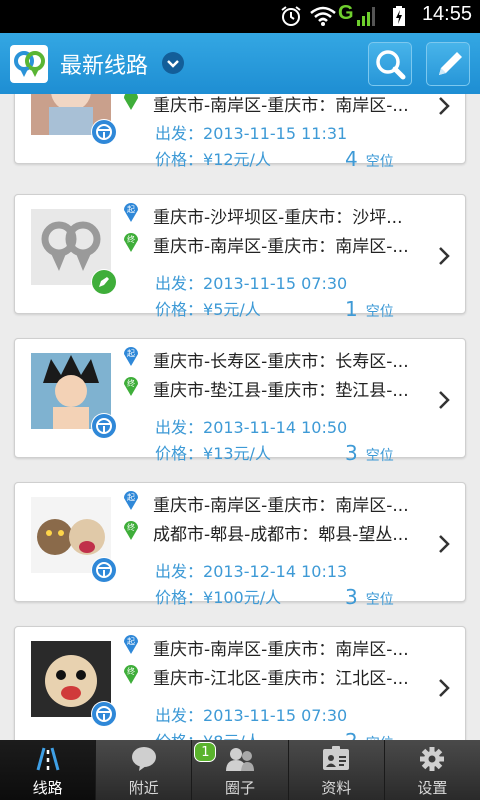 This screenshot has height=800, width=480. I want to click on search-icon, so click(391, 65).